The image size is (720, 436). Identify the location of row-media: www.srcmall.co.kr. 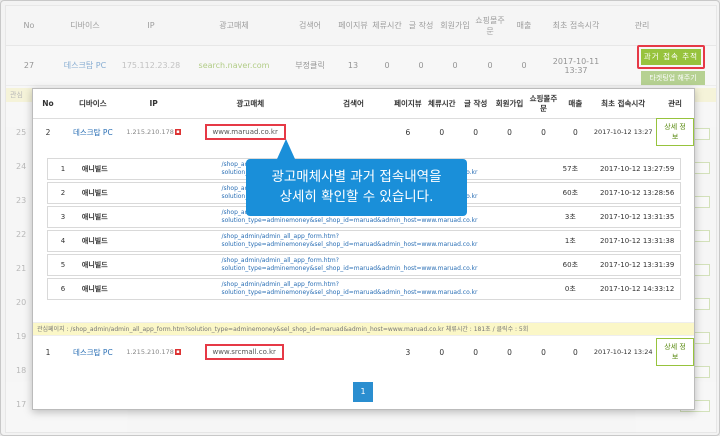
(251, 352).